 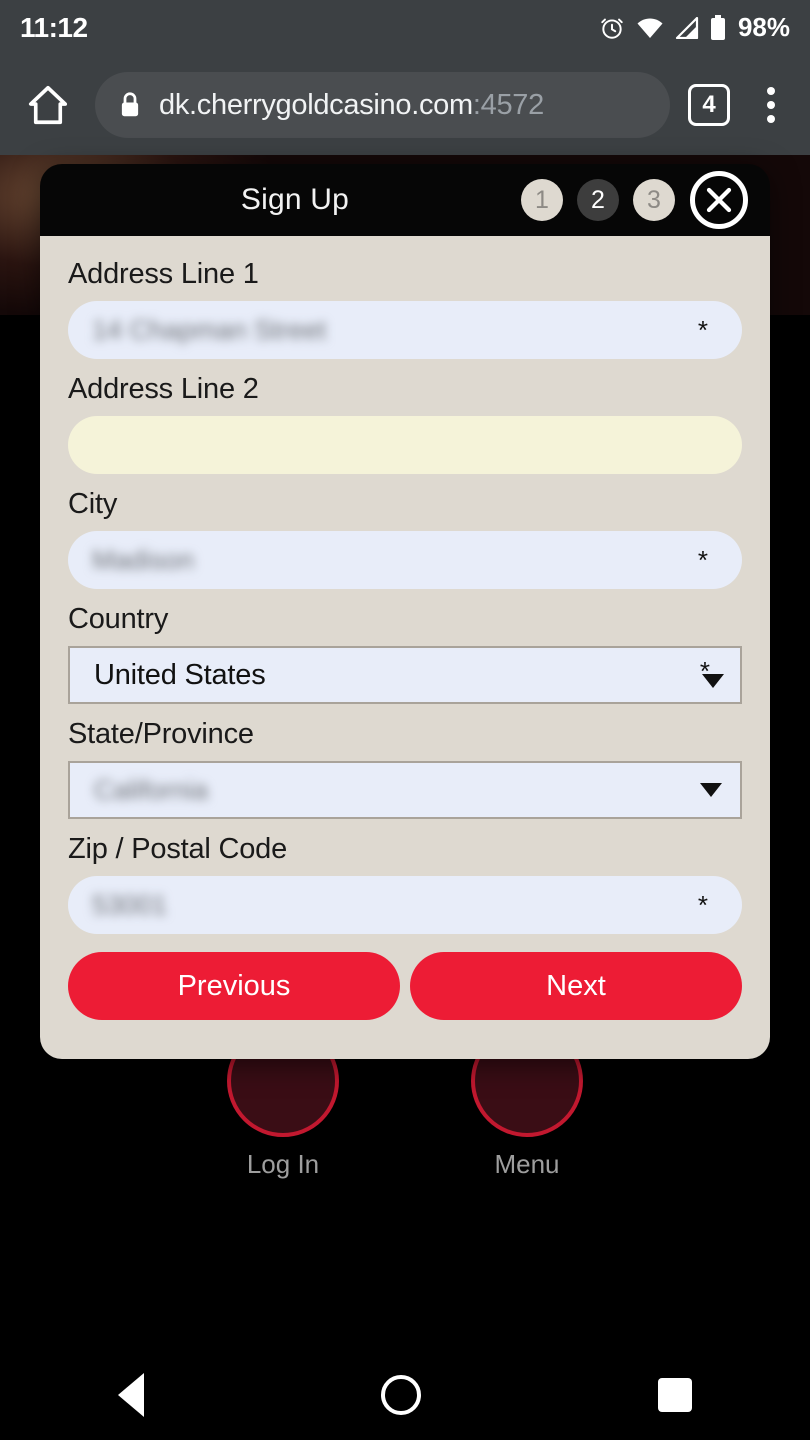 What do you see at coordinates (234, 986) in the screenshot?
I see `previous-button: Previous` at bounding box center [234, 986].